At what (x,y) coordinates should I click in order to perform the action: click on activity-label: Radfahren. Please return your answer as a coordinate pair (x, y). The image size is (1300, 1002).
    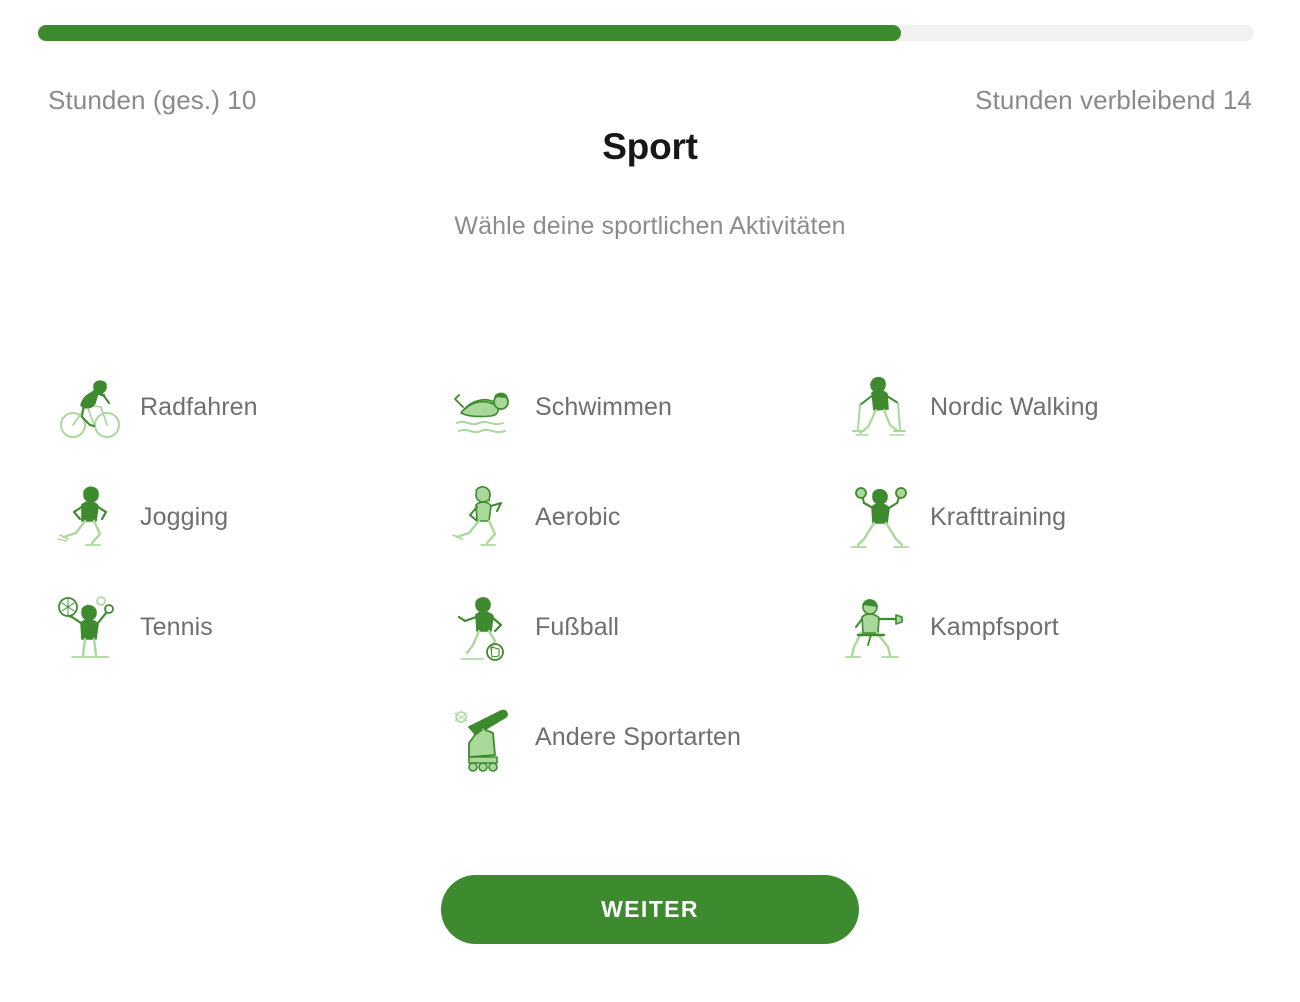
    Looking at the image, I should click on (199, 406).